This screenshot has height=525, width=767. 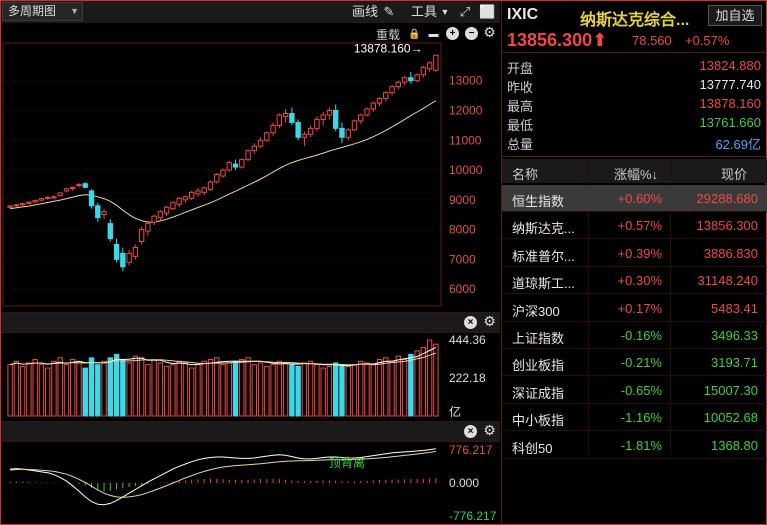 What do you see at coordinates (730, 390) in the screenshot?
I see `list-item-price: 15007.30` at bounding box center [730, 390].